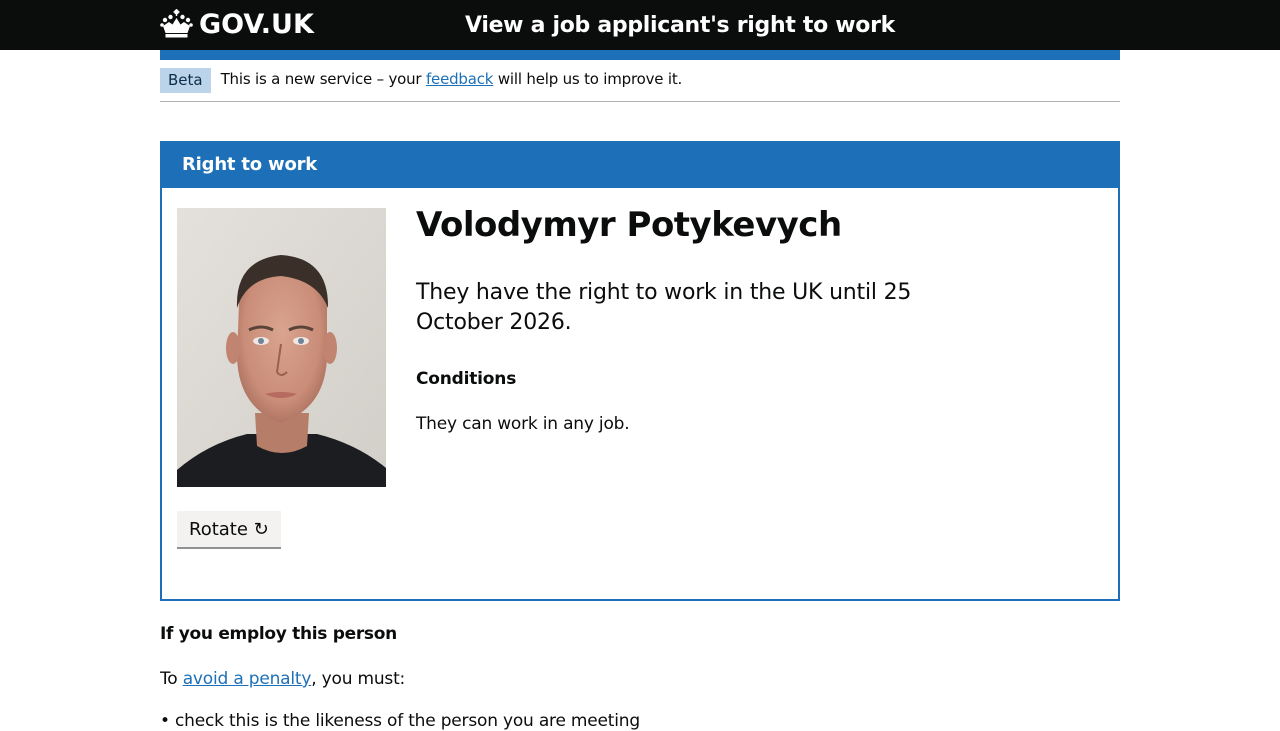 This screenshot has height=731, width=1280. I want to click on phase-text-after: will help us to improve it., so click(590, 79).